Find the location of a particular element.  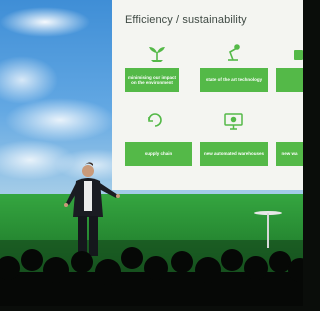

tile-partial is located at coordinates (289, 80).